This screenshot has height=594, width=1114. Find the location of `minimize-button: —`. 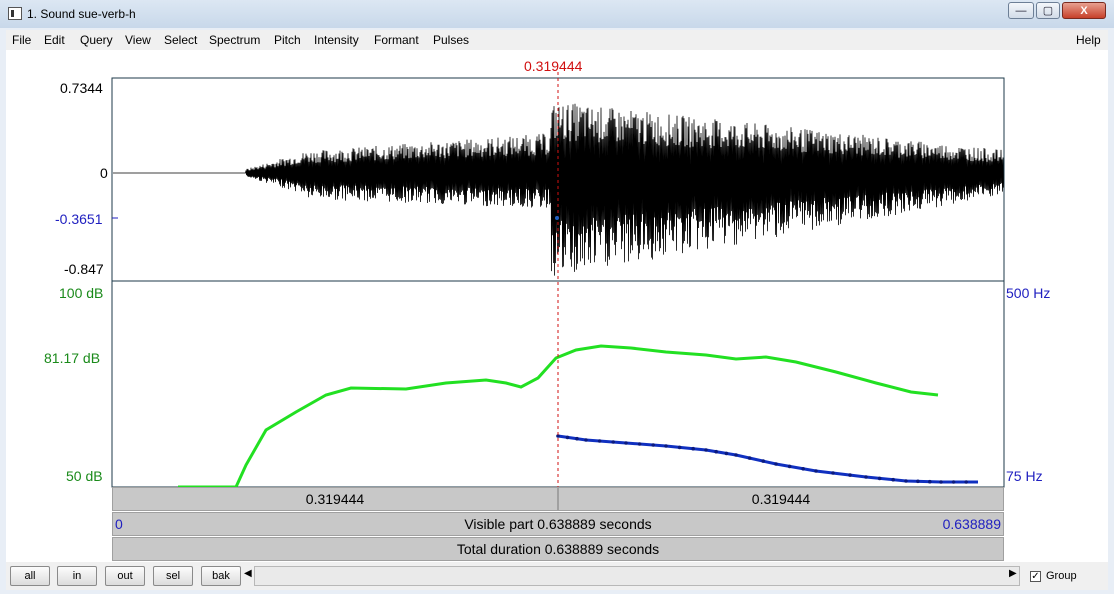

minimize-button: — is located at coordinates (1021, 10).